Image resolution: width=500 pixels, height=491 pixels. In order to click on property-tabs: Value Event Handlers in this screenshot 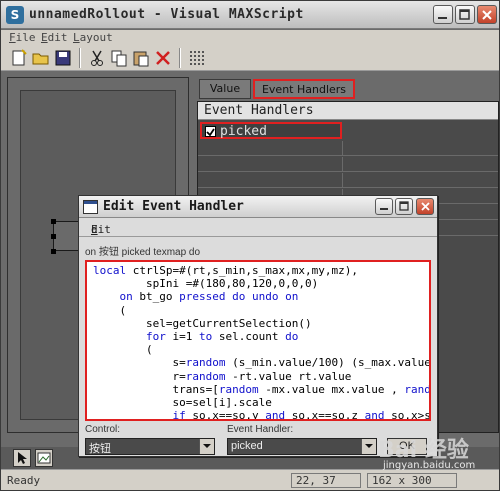, I will do `click(349, 90)`.